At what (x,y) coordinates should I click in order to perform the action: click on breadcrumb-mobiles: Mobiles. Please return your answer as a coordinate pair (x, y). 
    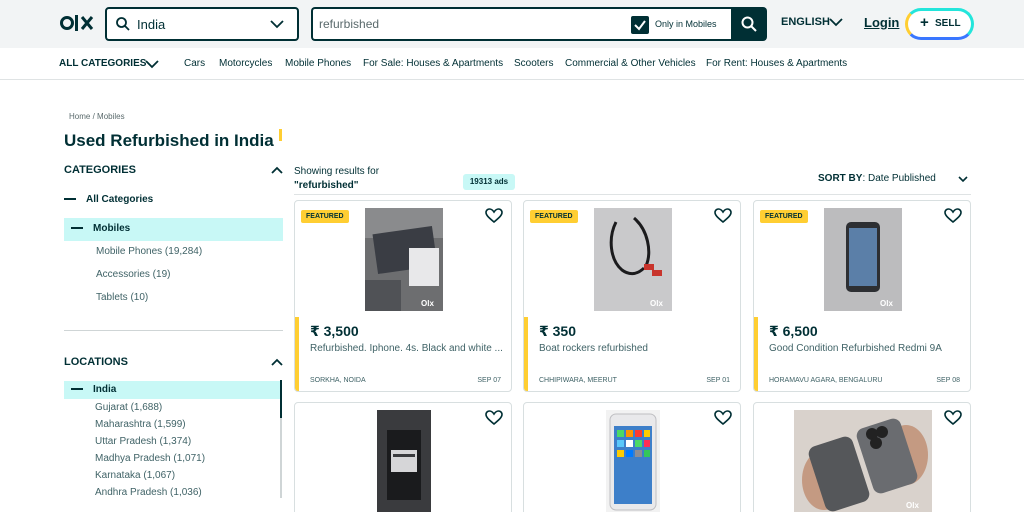
    Looking at the image, I should click on (111, 116).